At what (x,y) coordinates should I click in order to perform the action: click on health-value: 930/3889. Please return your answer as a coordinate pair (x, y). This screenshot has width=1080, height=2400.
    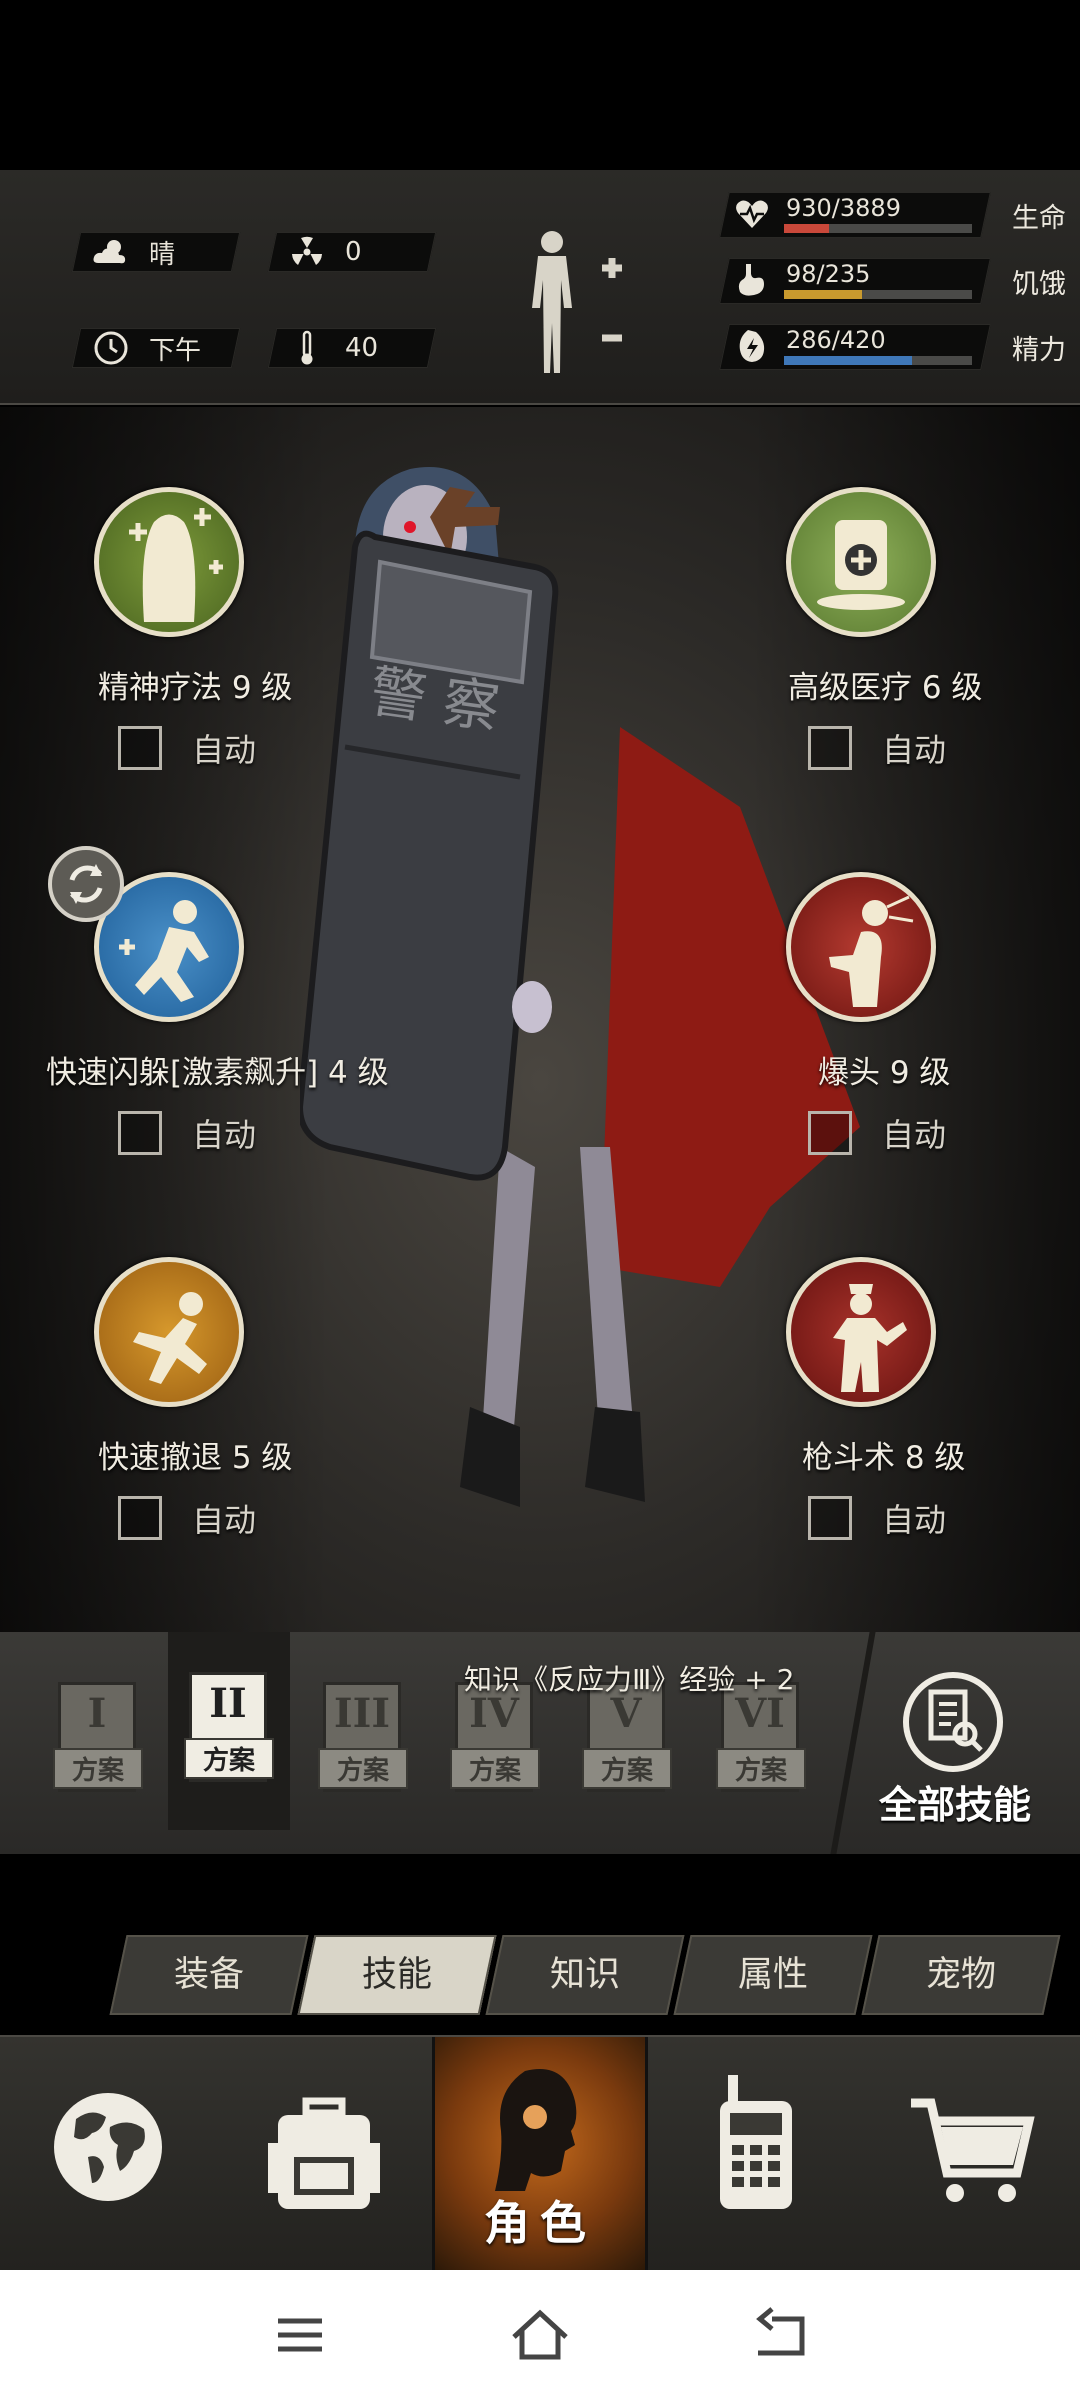
    Looking at the image, I should click on (843, 208).